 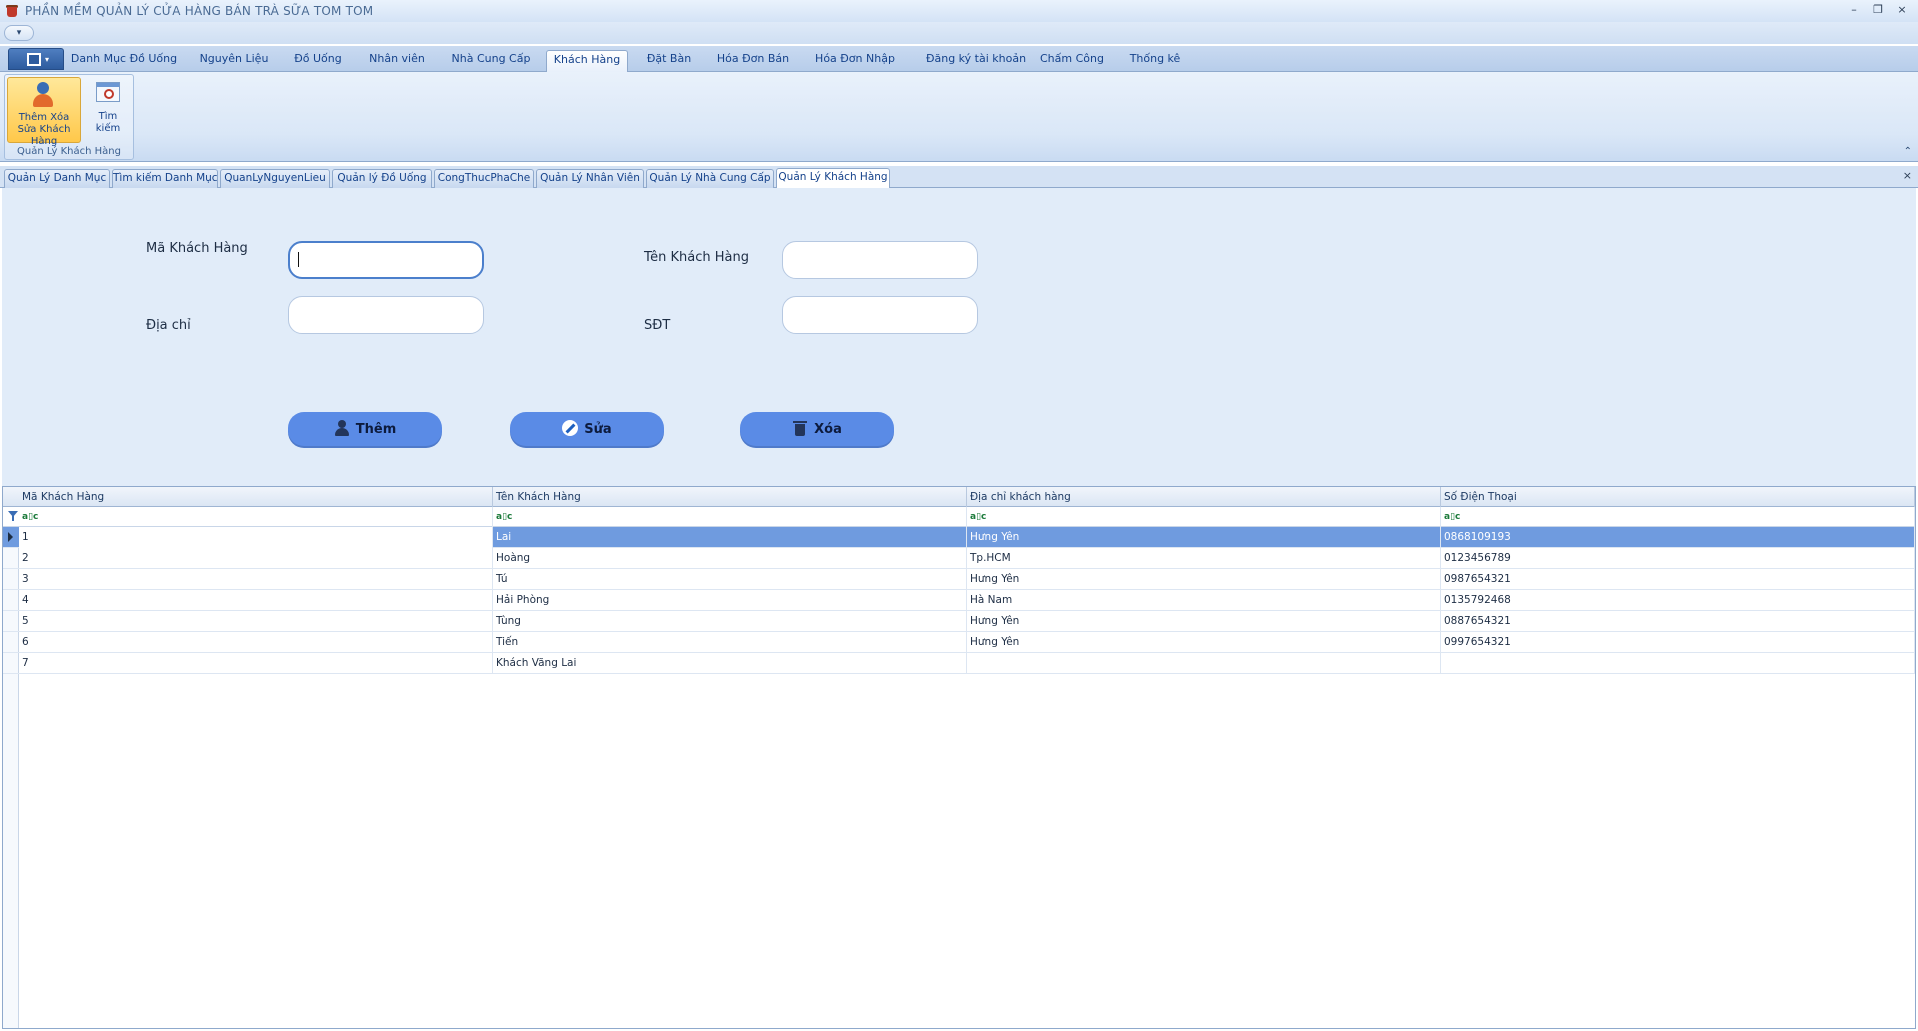 What do you see at coordinates (1204, 558) in the screenshot?
I see `cell-dia-chi: Tp.HCM` at bounding box center [1204, 558].